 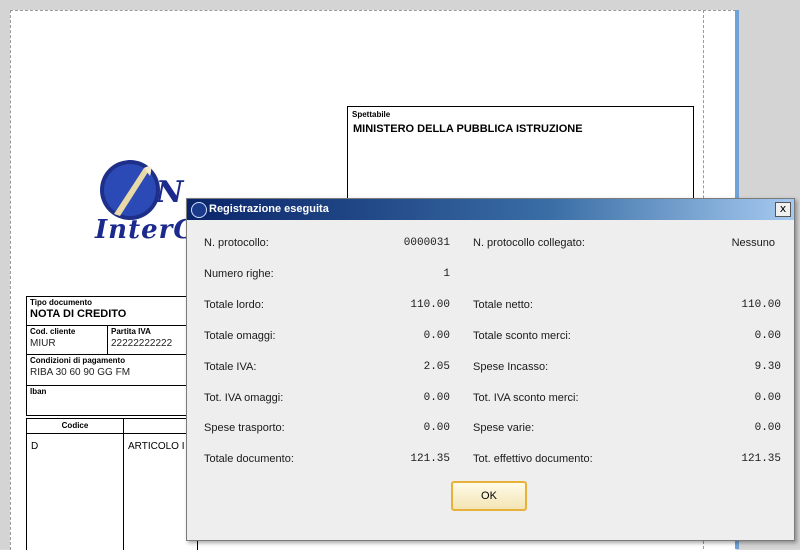 What do you see at coordinates (234, 305) in the screenshot?
I see `left-label-2: Totale lordo:` at bounding box center [234, 305].